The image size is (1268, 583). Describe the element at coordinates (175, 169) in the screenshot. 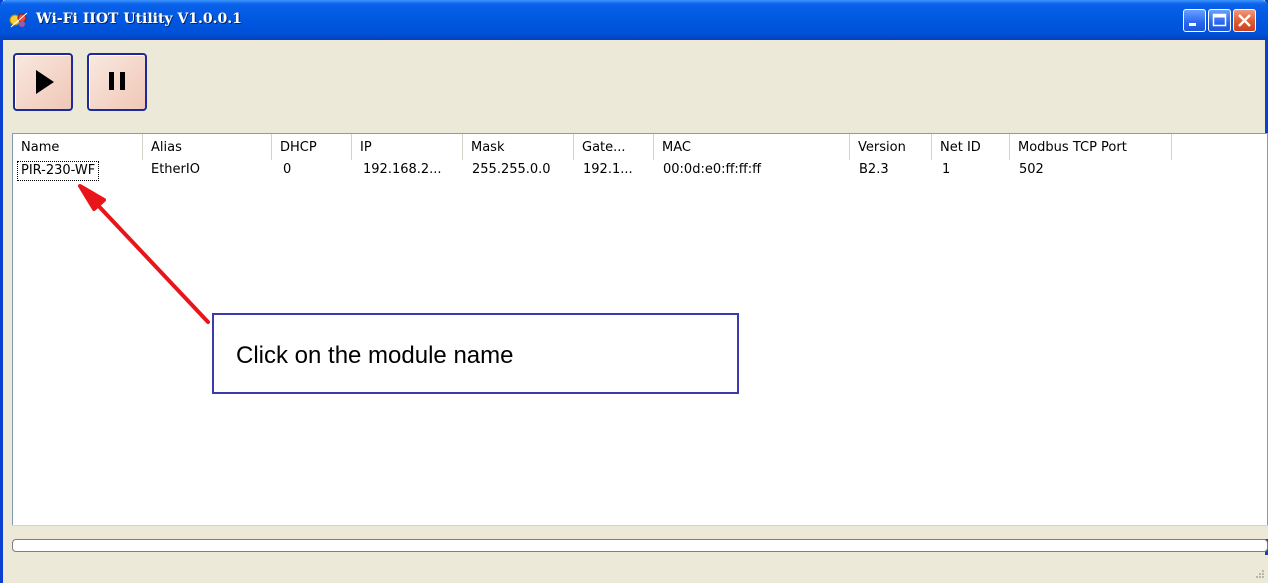

I see `device-alias-cell: EtherIO` at that location.